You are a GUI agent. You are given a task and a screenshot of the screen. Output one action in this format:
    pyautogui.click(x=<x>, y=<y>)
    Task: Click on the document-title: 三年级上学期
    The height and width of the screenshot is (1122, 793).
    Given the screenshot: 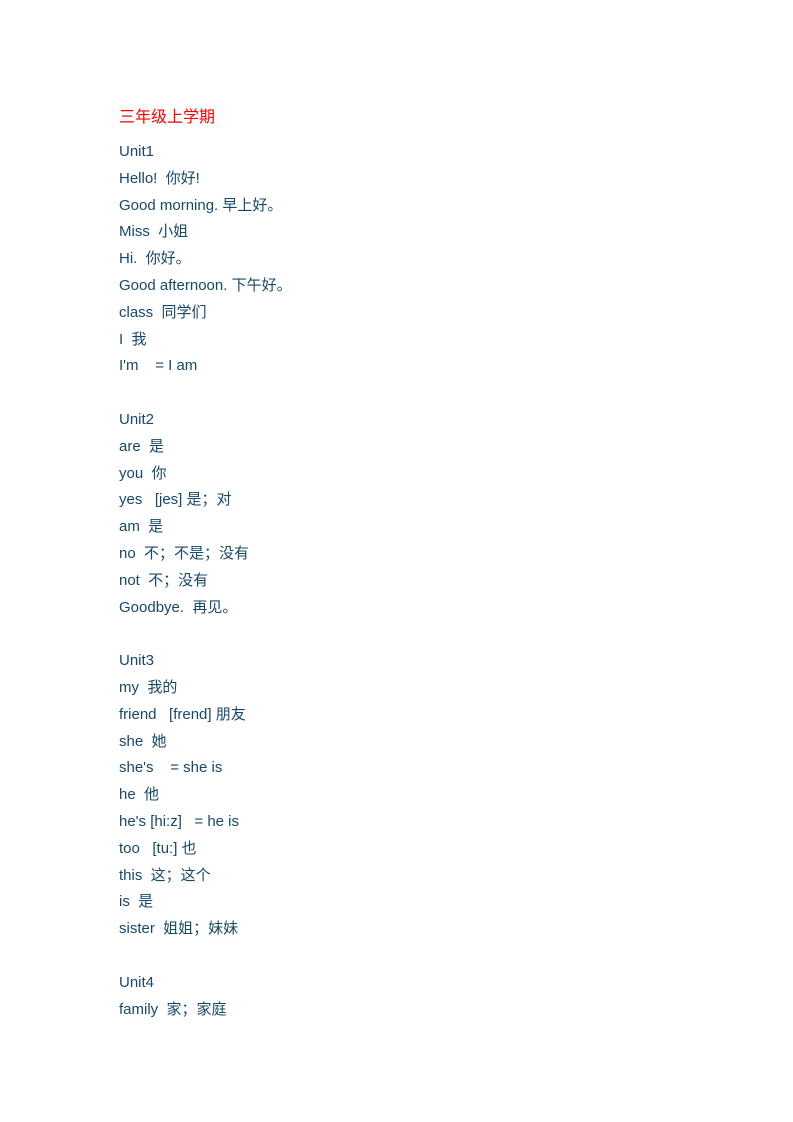 What is the action you would take?
    pyautogui.click(x=167, y=117)
    